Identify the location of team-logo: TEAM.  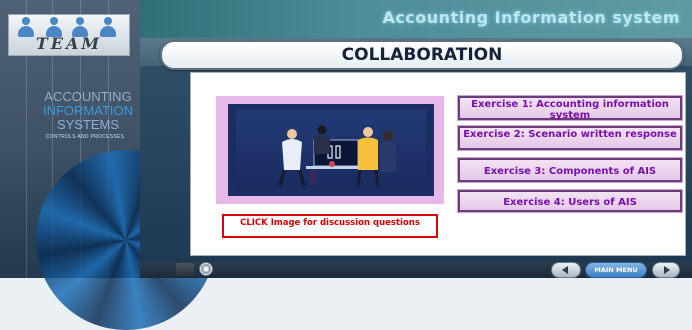
(69, 35).